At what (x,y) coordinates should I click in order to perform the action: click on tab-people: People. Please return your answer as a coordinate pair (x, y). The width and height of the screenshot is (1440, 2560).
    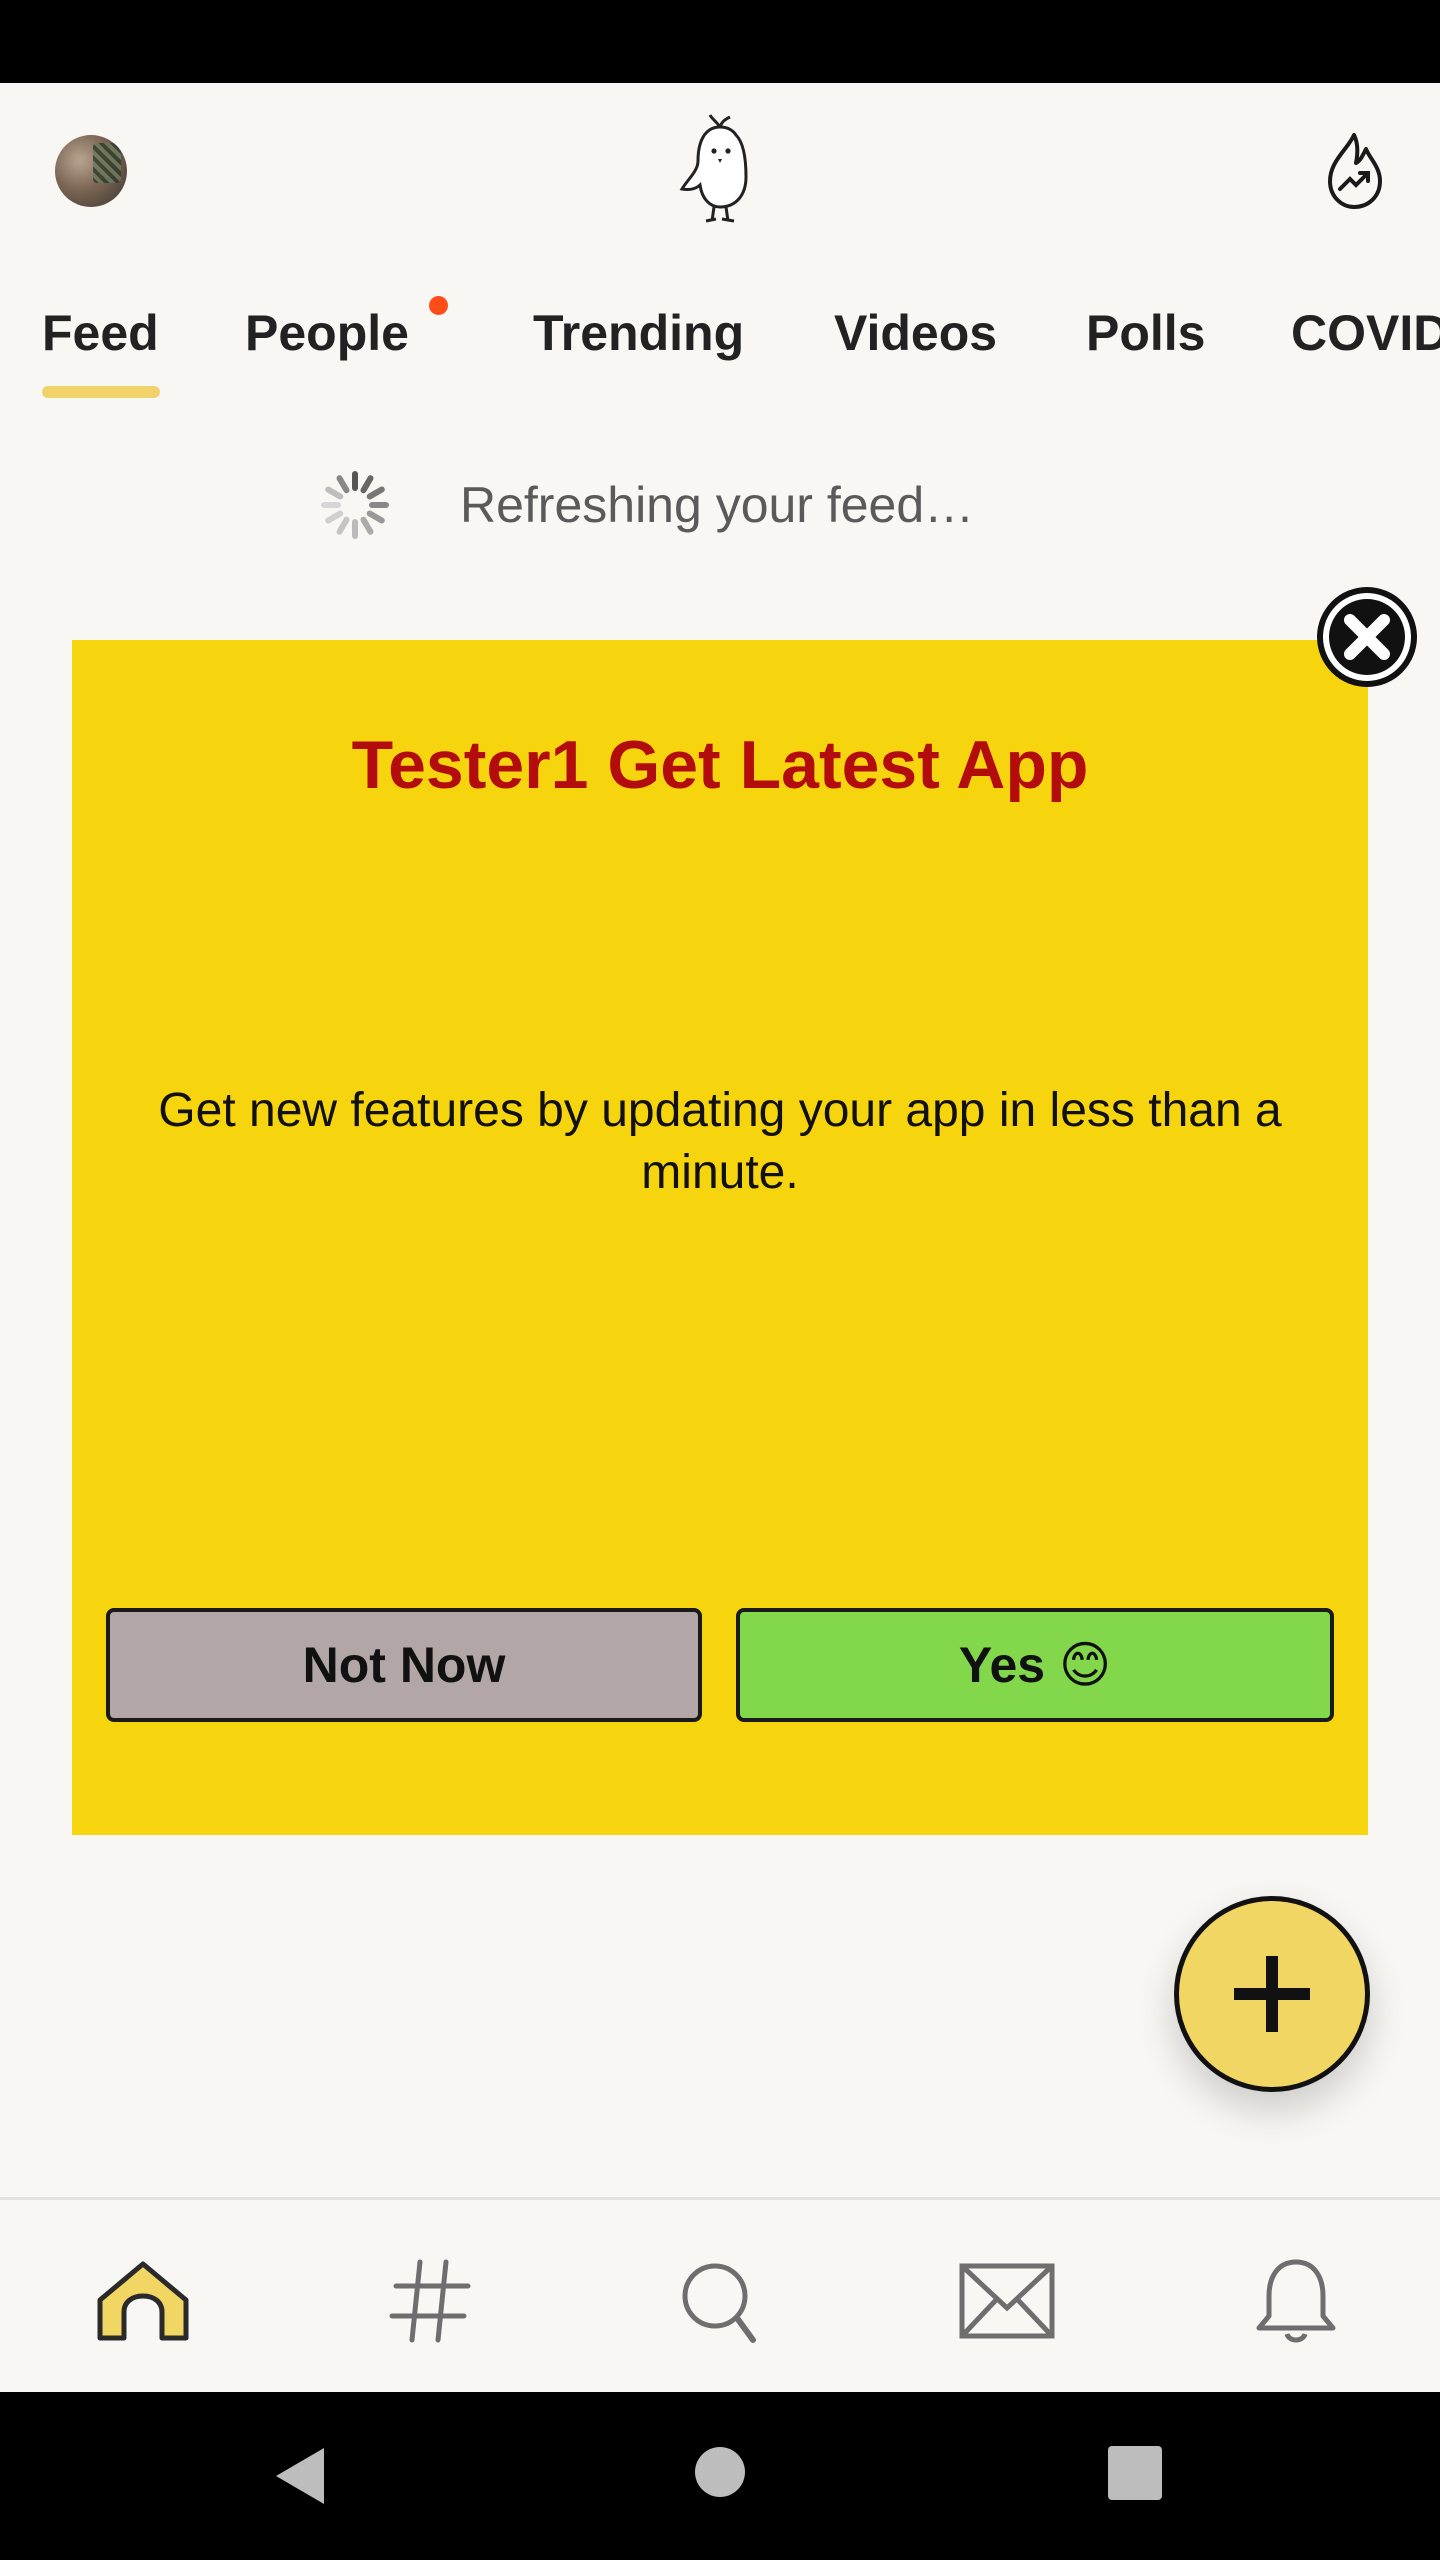
    Looking at the image, I should click on (327, 333).